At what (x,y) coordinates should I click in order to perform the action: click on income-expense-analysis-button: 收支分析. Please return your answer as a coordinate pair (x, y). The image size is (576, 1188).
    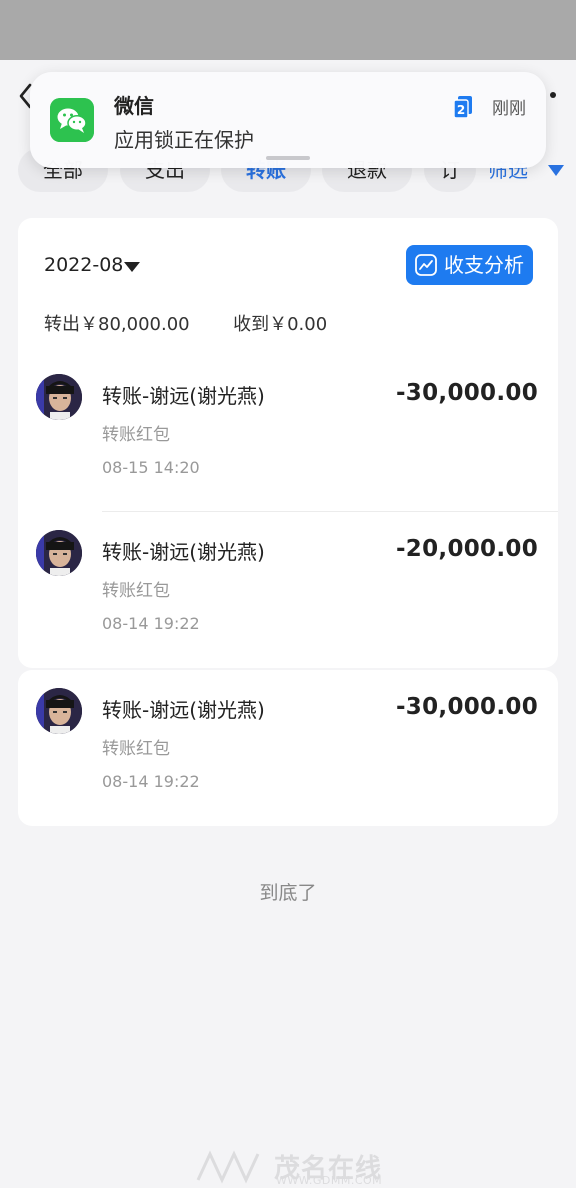
    Looking at the image, I should click on (469, 265).